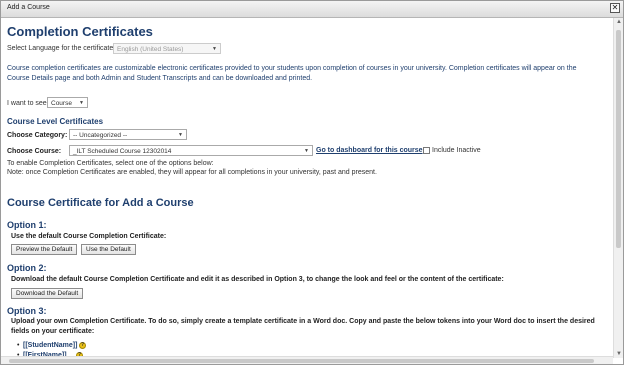 The height and width of the screenshot is (365, 624). What do you see at coordinates (44, 249) in the screenshot?
I see `preview-default-button: Preview the Default` at bounding box center [44, 249].